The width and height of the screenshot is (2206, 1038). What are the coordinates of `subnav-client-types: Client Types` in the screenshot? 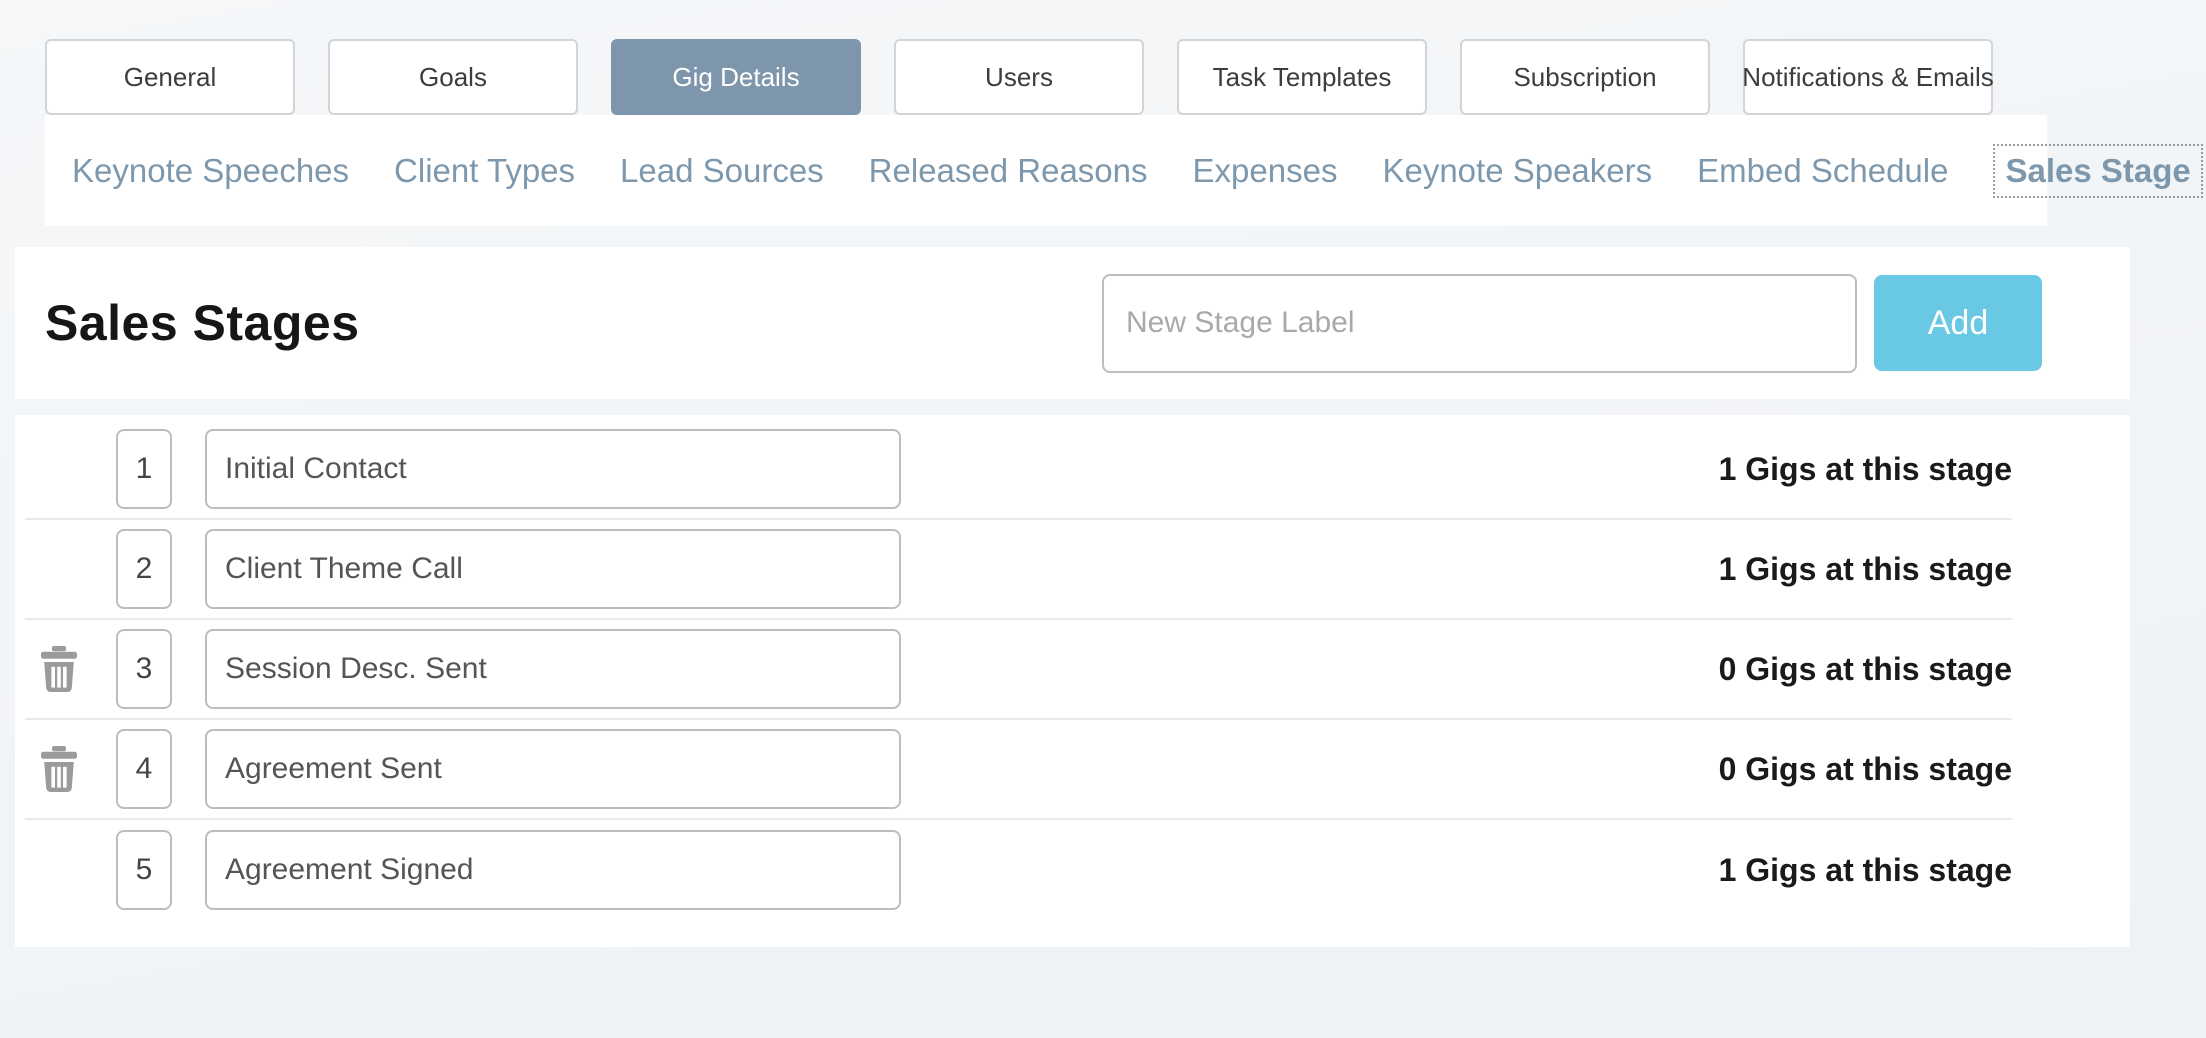 It's located at (484, 171).